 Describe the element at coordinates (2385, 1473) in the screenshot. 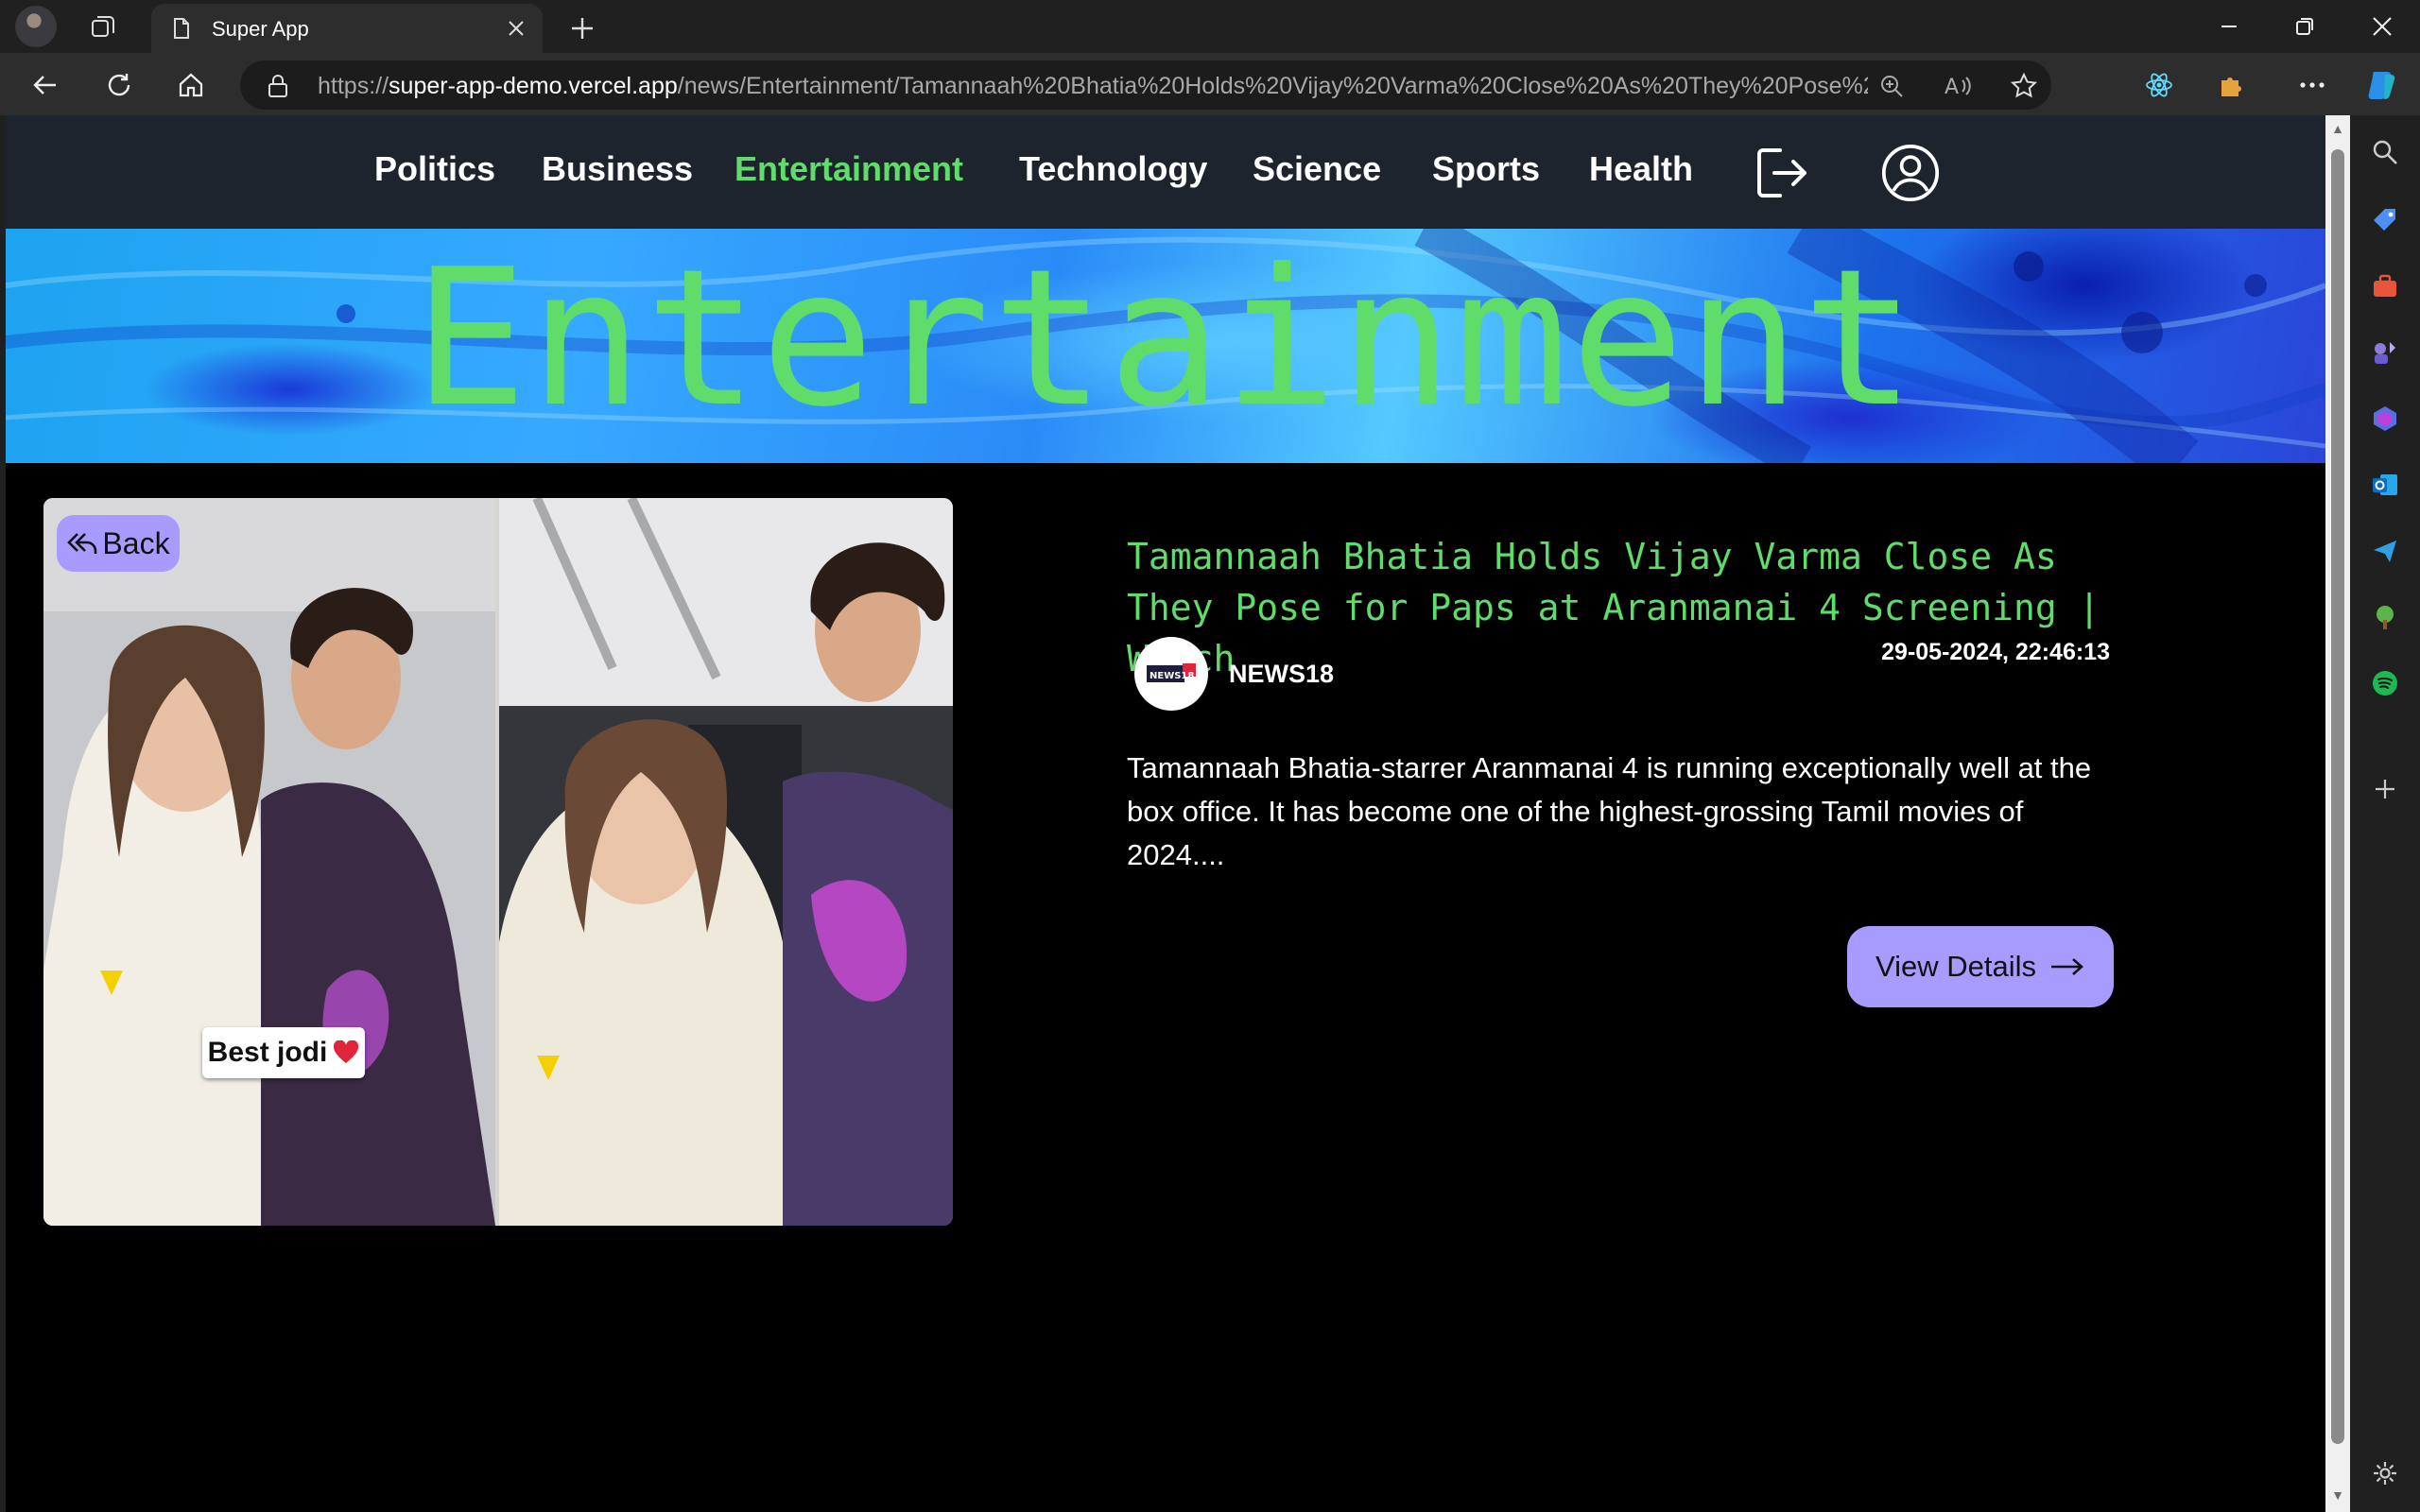

I see `sidebar-settings-gear-icon` at that location.